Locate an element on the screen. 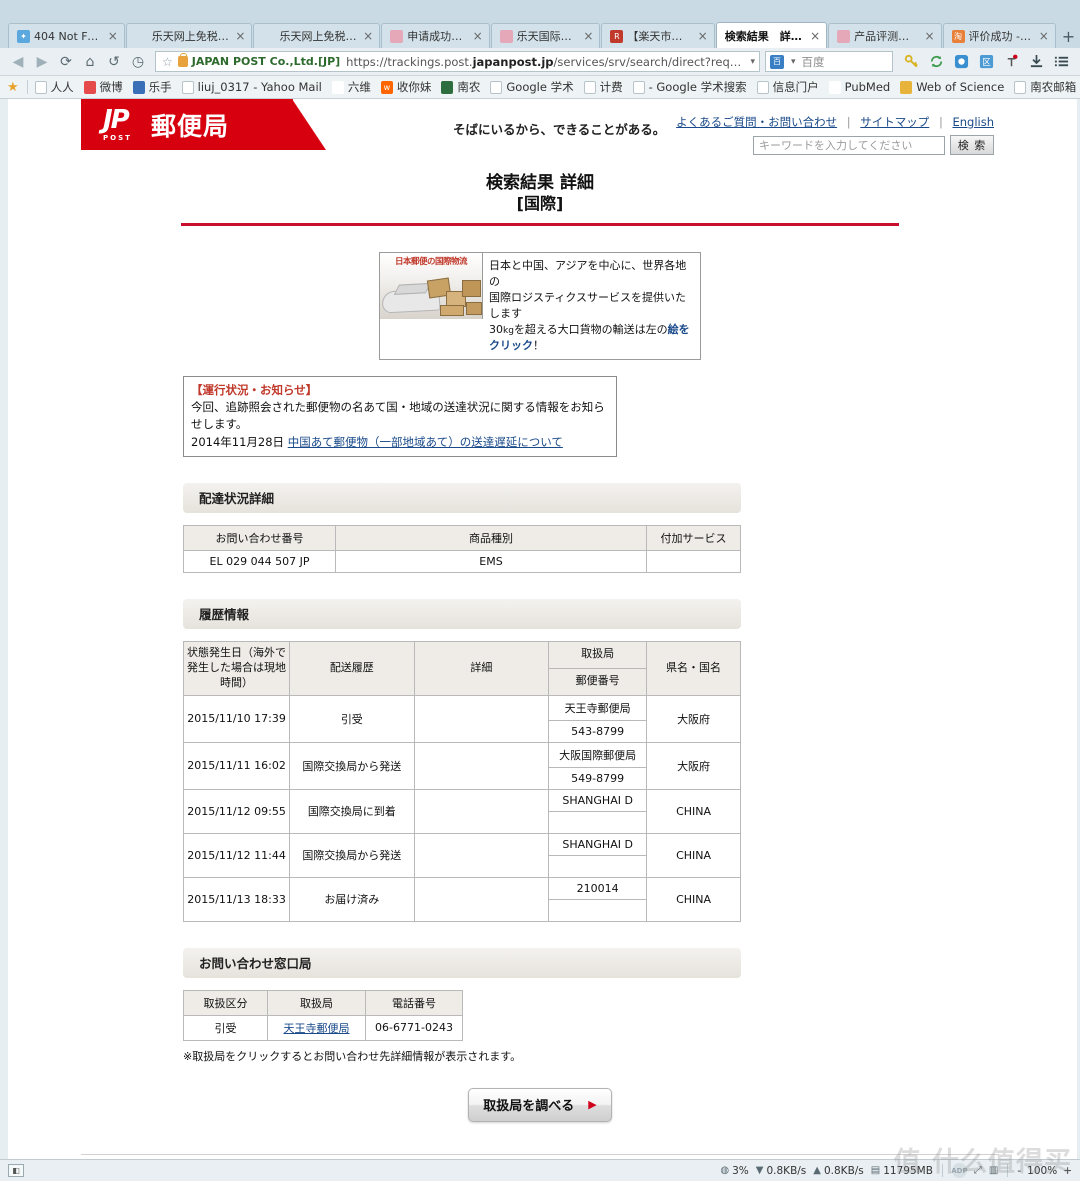 The height and width of the screenshot is (1181, 1080). cargo-plane-image: 日本郵便の国際物流 is located at coordinates (431, 286).